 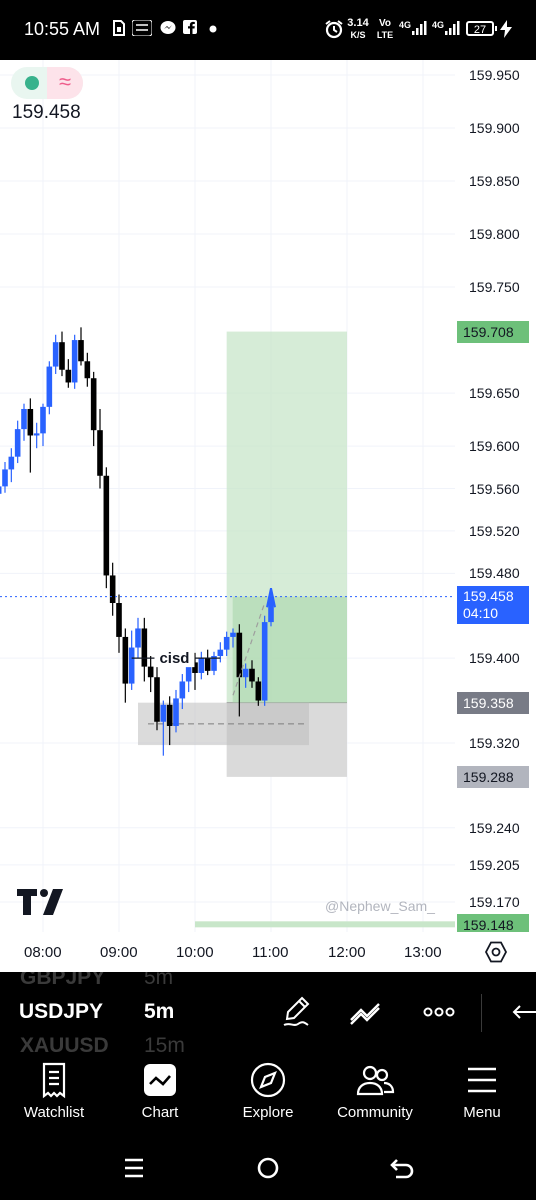 I want to click on price-tag-target: 159.708, so click(x=493, y=331).